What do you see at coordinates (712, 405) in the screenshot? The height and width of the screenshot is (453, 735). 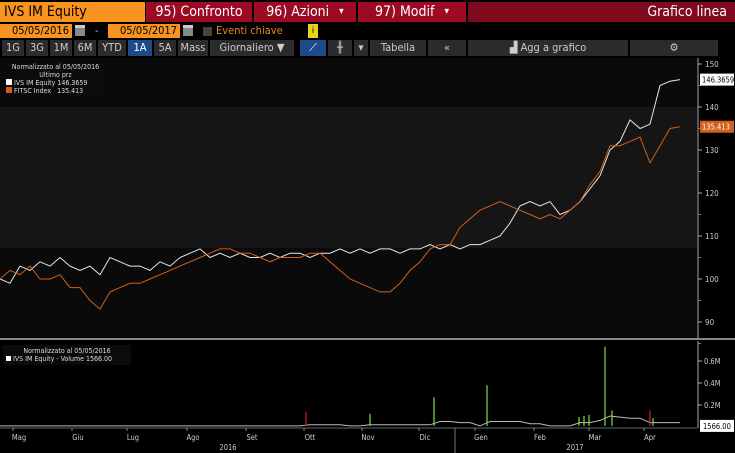 I see `vol-tick-label: 0.2M` at bounding box center [712, 405].